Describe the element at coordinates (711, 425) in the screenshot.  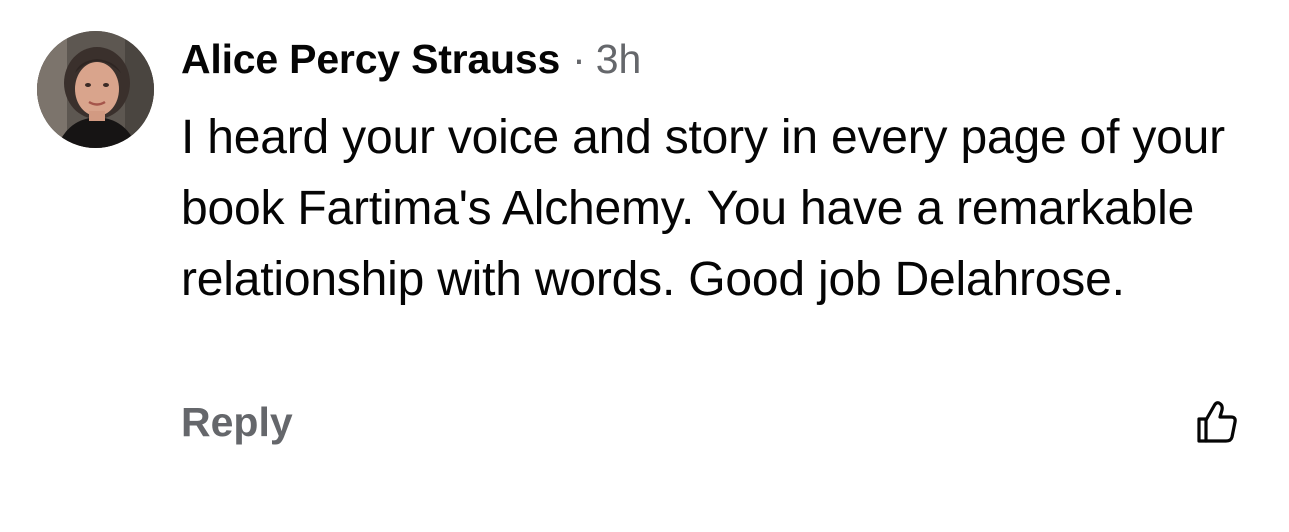
I see `comment-actions: Reply` at that location.